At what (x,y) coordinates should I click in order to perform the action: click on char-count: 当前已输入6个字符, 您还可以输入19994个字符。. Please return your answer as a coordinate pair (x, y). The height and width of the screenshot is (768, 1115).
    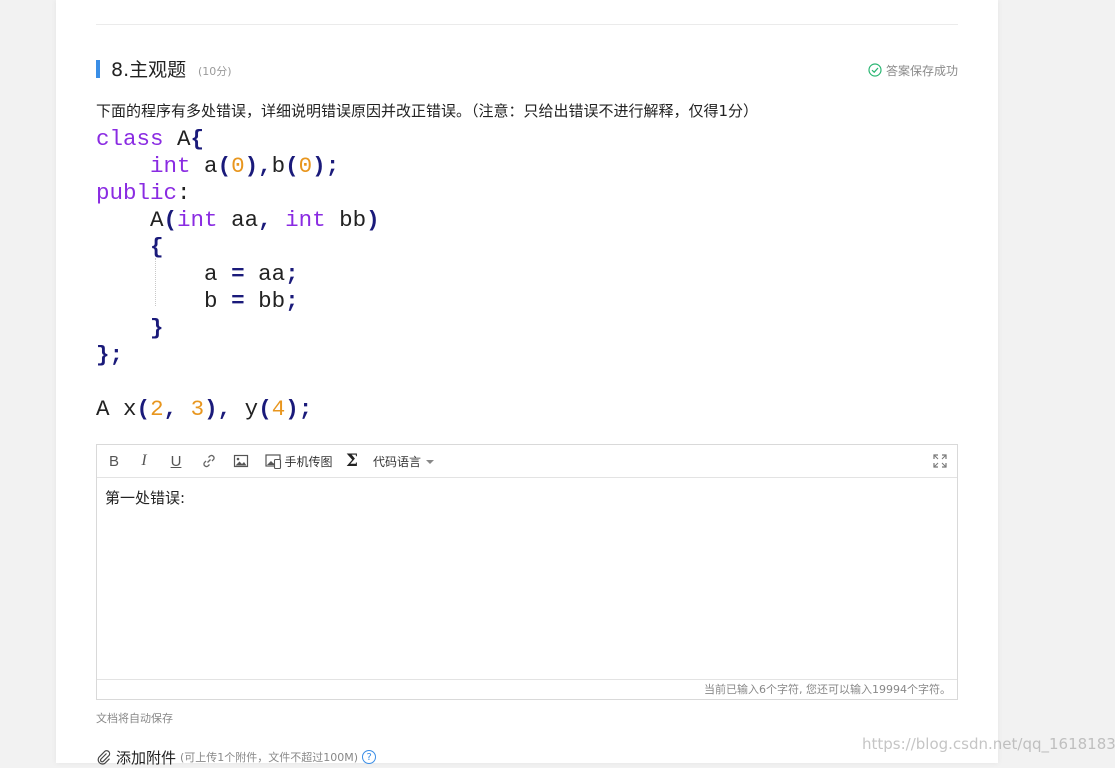
    Looking at the image, I should click on (527, 689).